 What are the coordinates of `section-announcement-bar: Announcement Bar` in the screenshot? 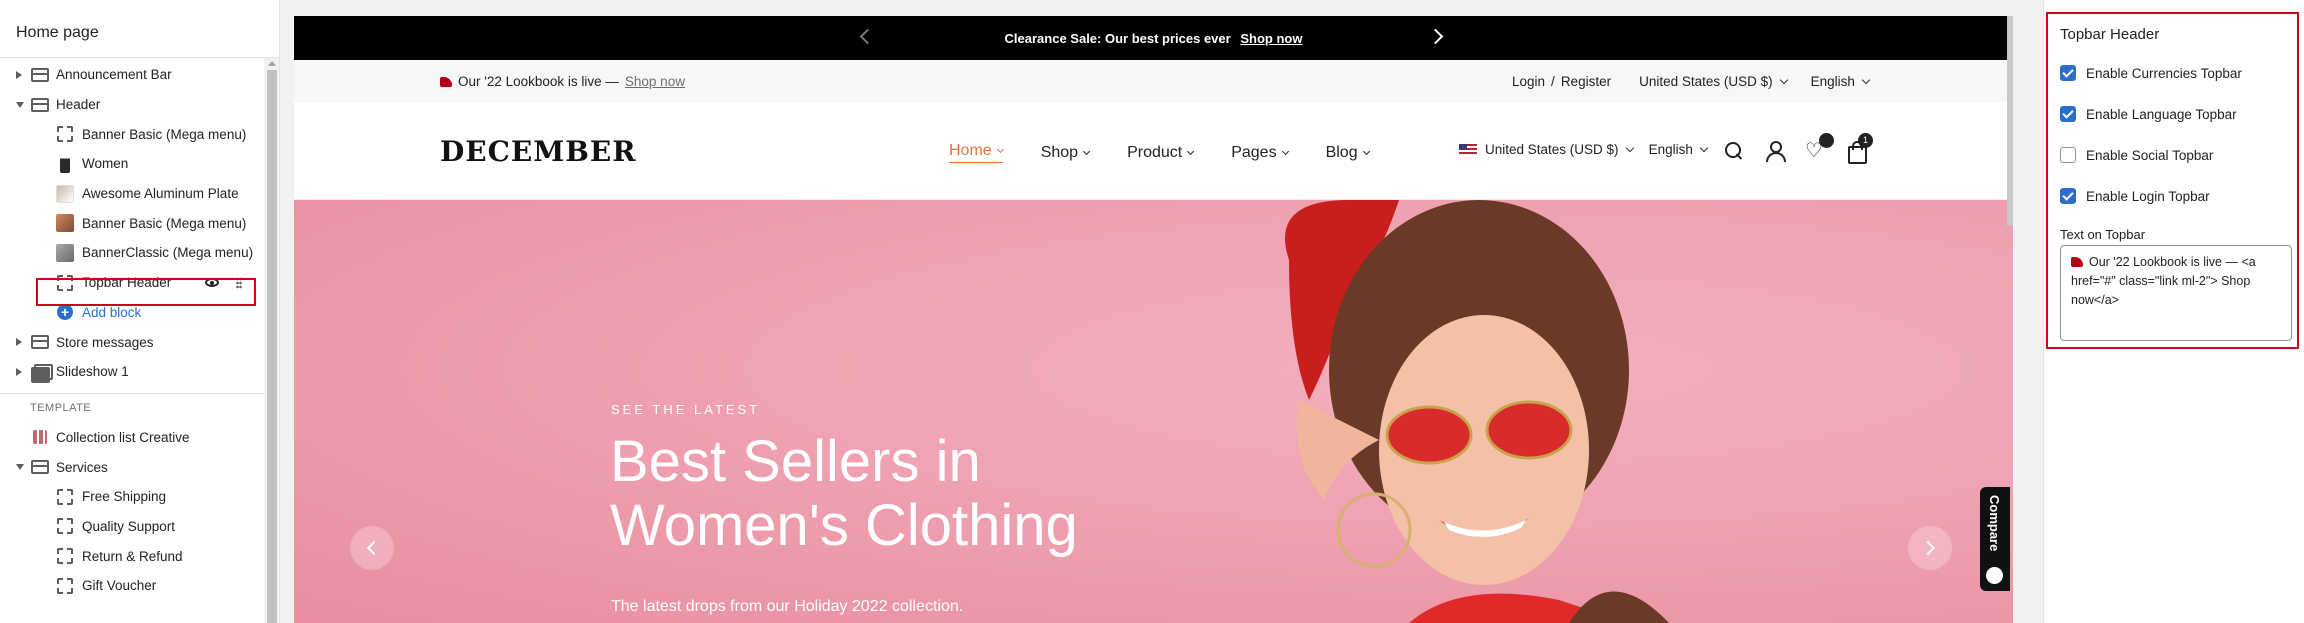 It's located at (132, 75).